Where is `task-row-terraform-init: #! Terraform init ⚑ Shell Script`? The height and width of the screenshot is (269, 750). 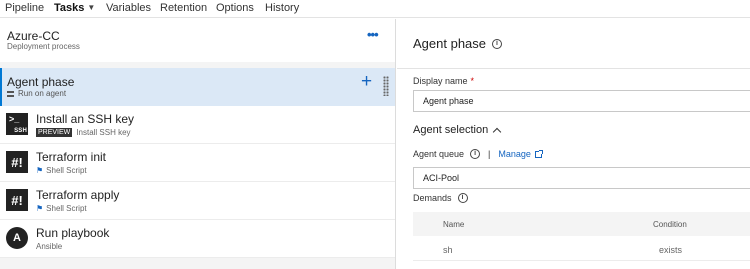 task-row-terraform-init: #! Terraform init ⚑ Shell Script is located at coordinates (197, 163).